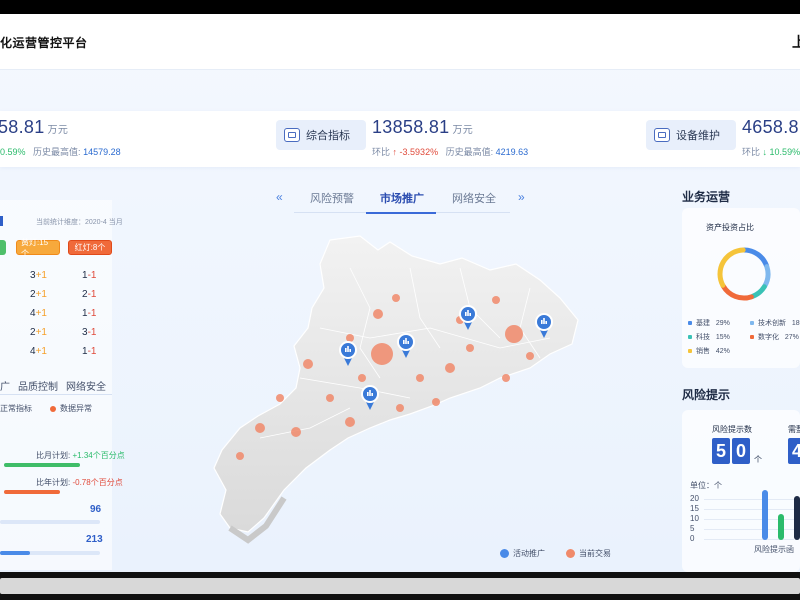  What do you see at coordinates (797, 518) in the screenshot?
I see `risk-bar-dark` at bounding box center [797, 518].